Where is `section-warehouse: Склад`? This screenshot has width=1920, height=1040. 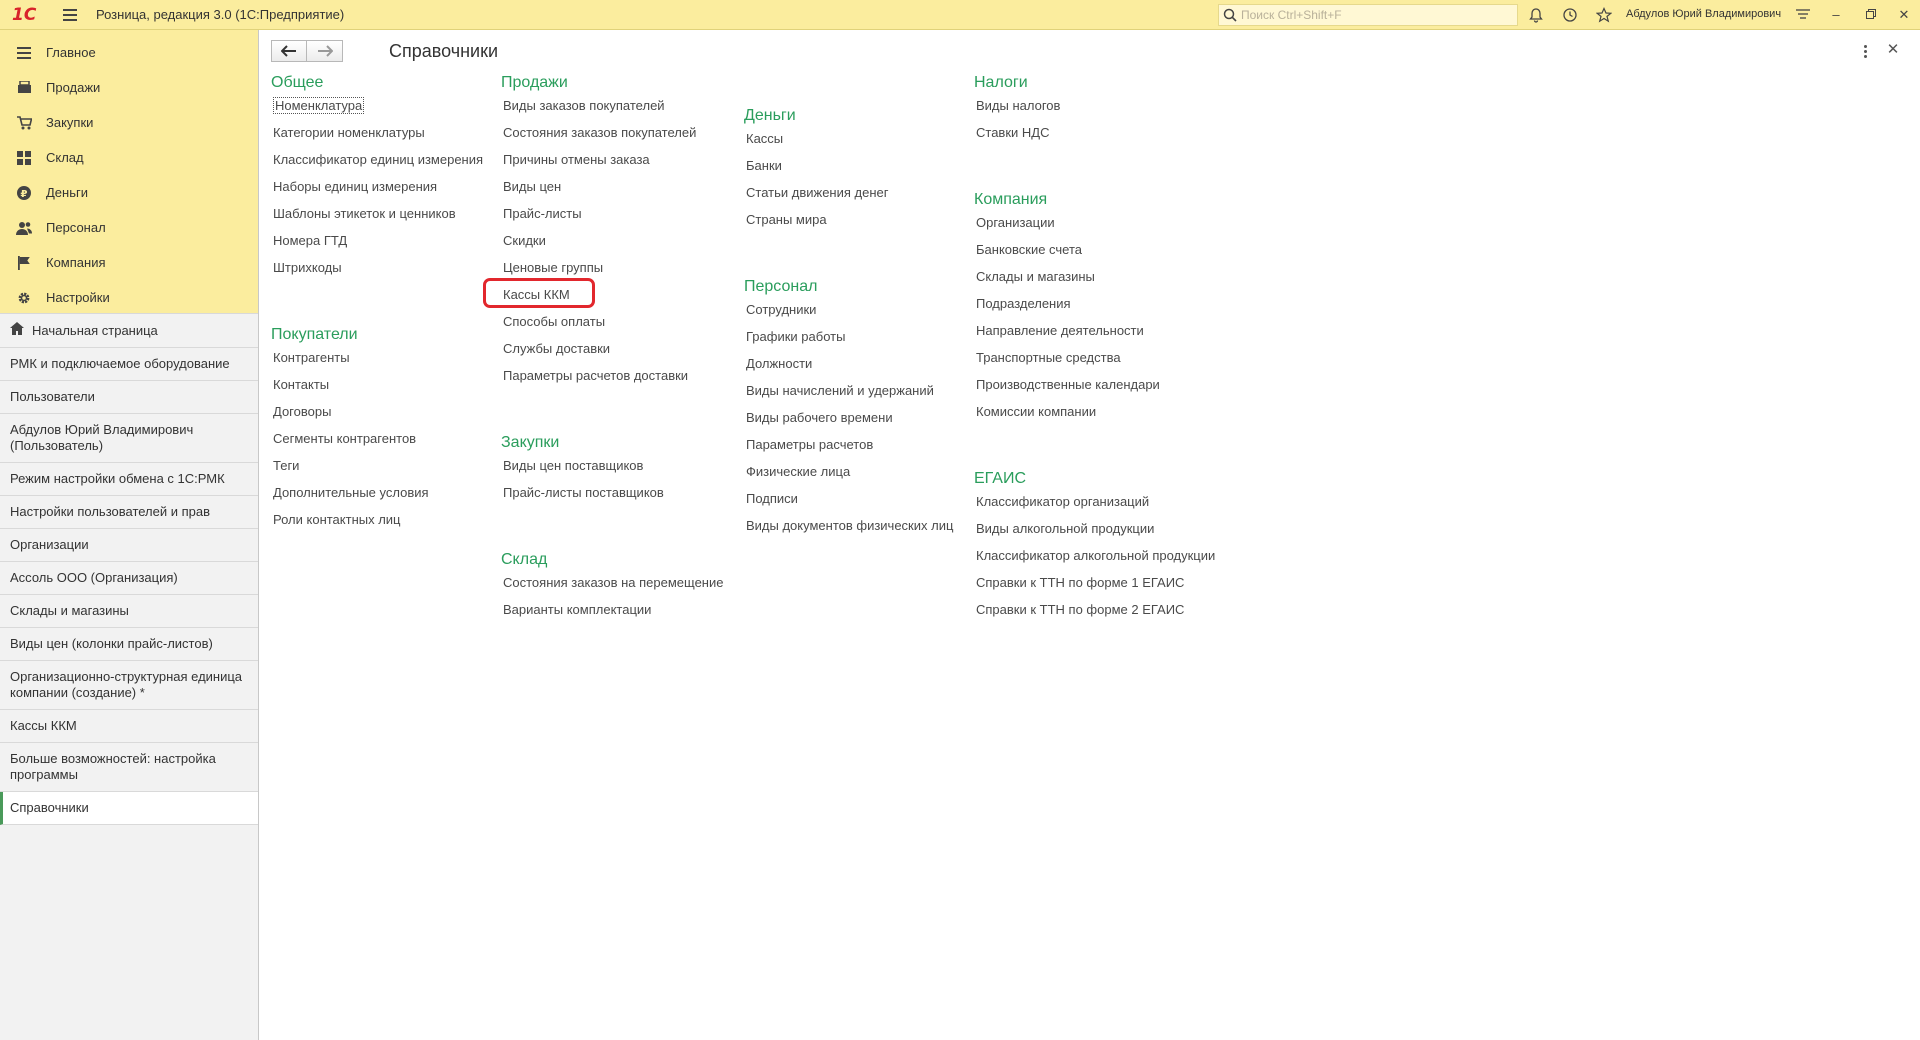 section-warehouse: Склад is located at coordinates (129, 157).